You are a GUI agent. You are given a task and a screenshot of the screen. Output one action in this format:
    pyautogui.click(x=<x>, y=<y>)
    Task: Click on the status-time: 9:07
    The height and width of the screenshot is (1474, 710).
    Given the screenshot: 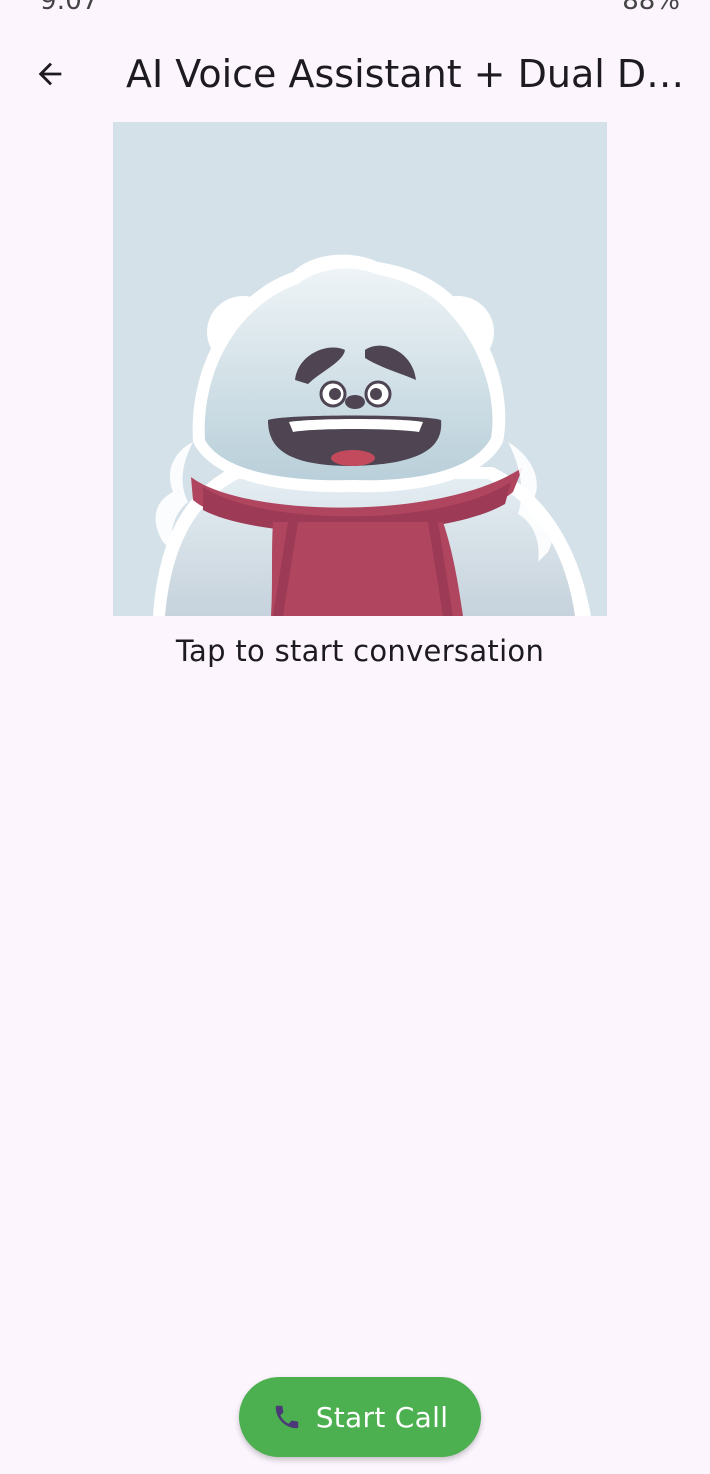 What is the action you would take?
    pyautogui.click(x=69, y=5)
    